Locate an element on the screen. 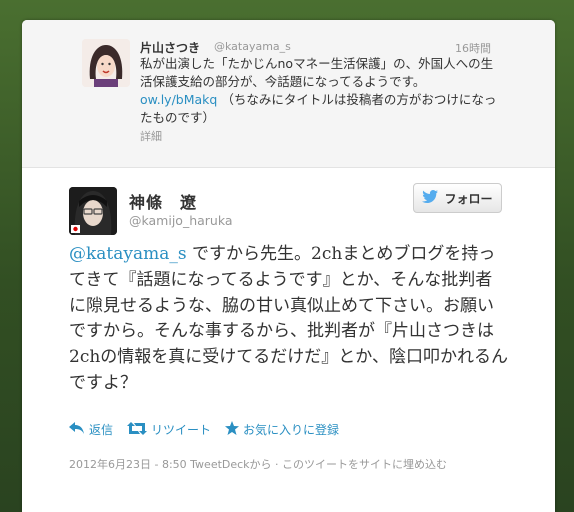 The image size is (574, 512). author-avatar is located at coordinates (93, 211).